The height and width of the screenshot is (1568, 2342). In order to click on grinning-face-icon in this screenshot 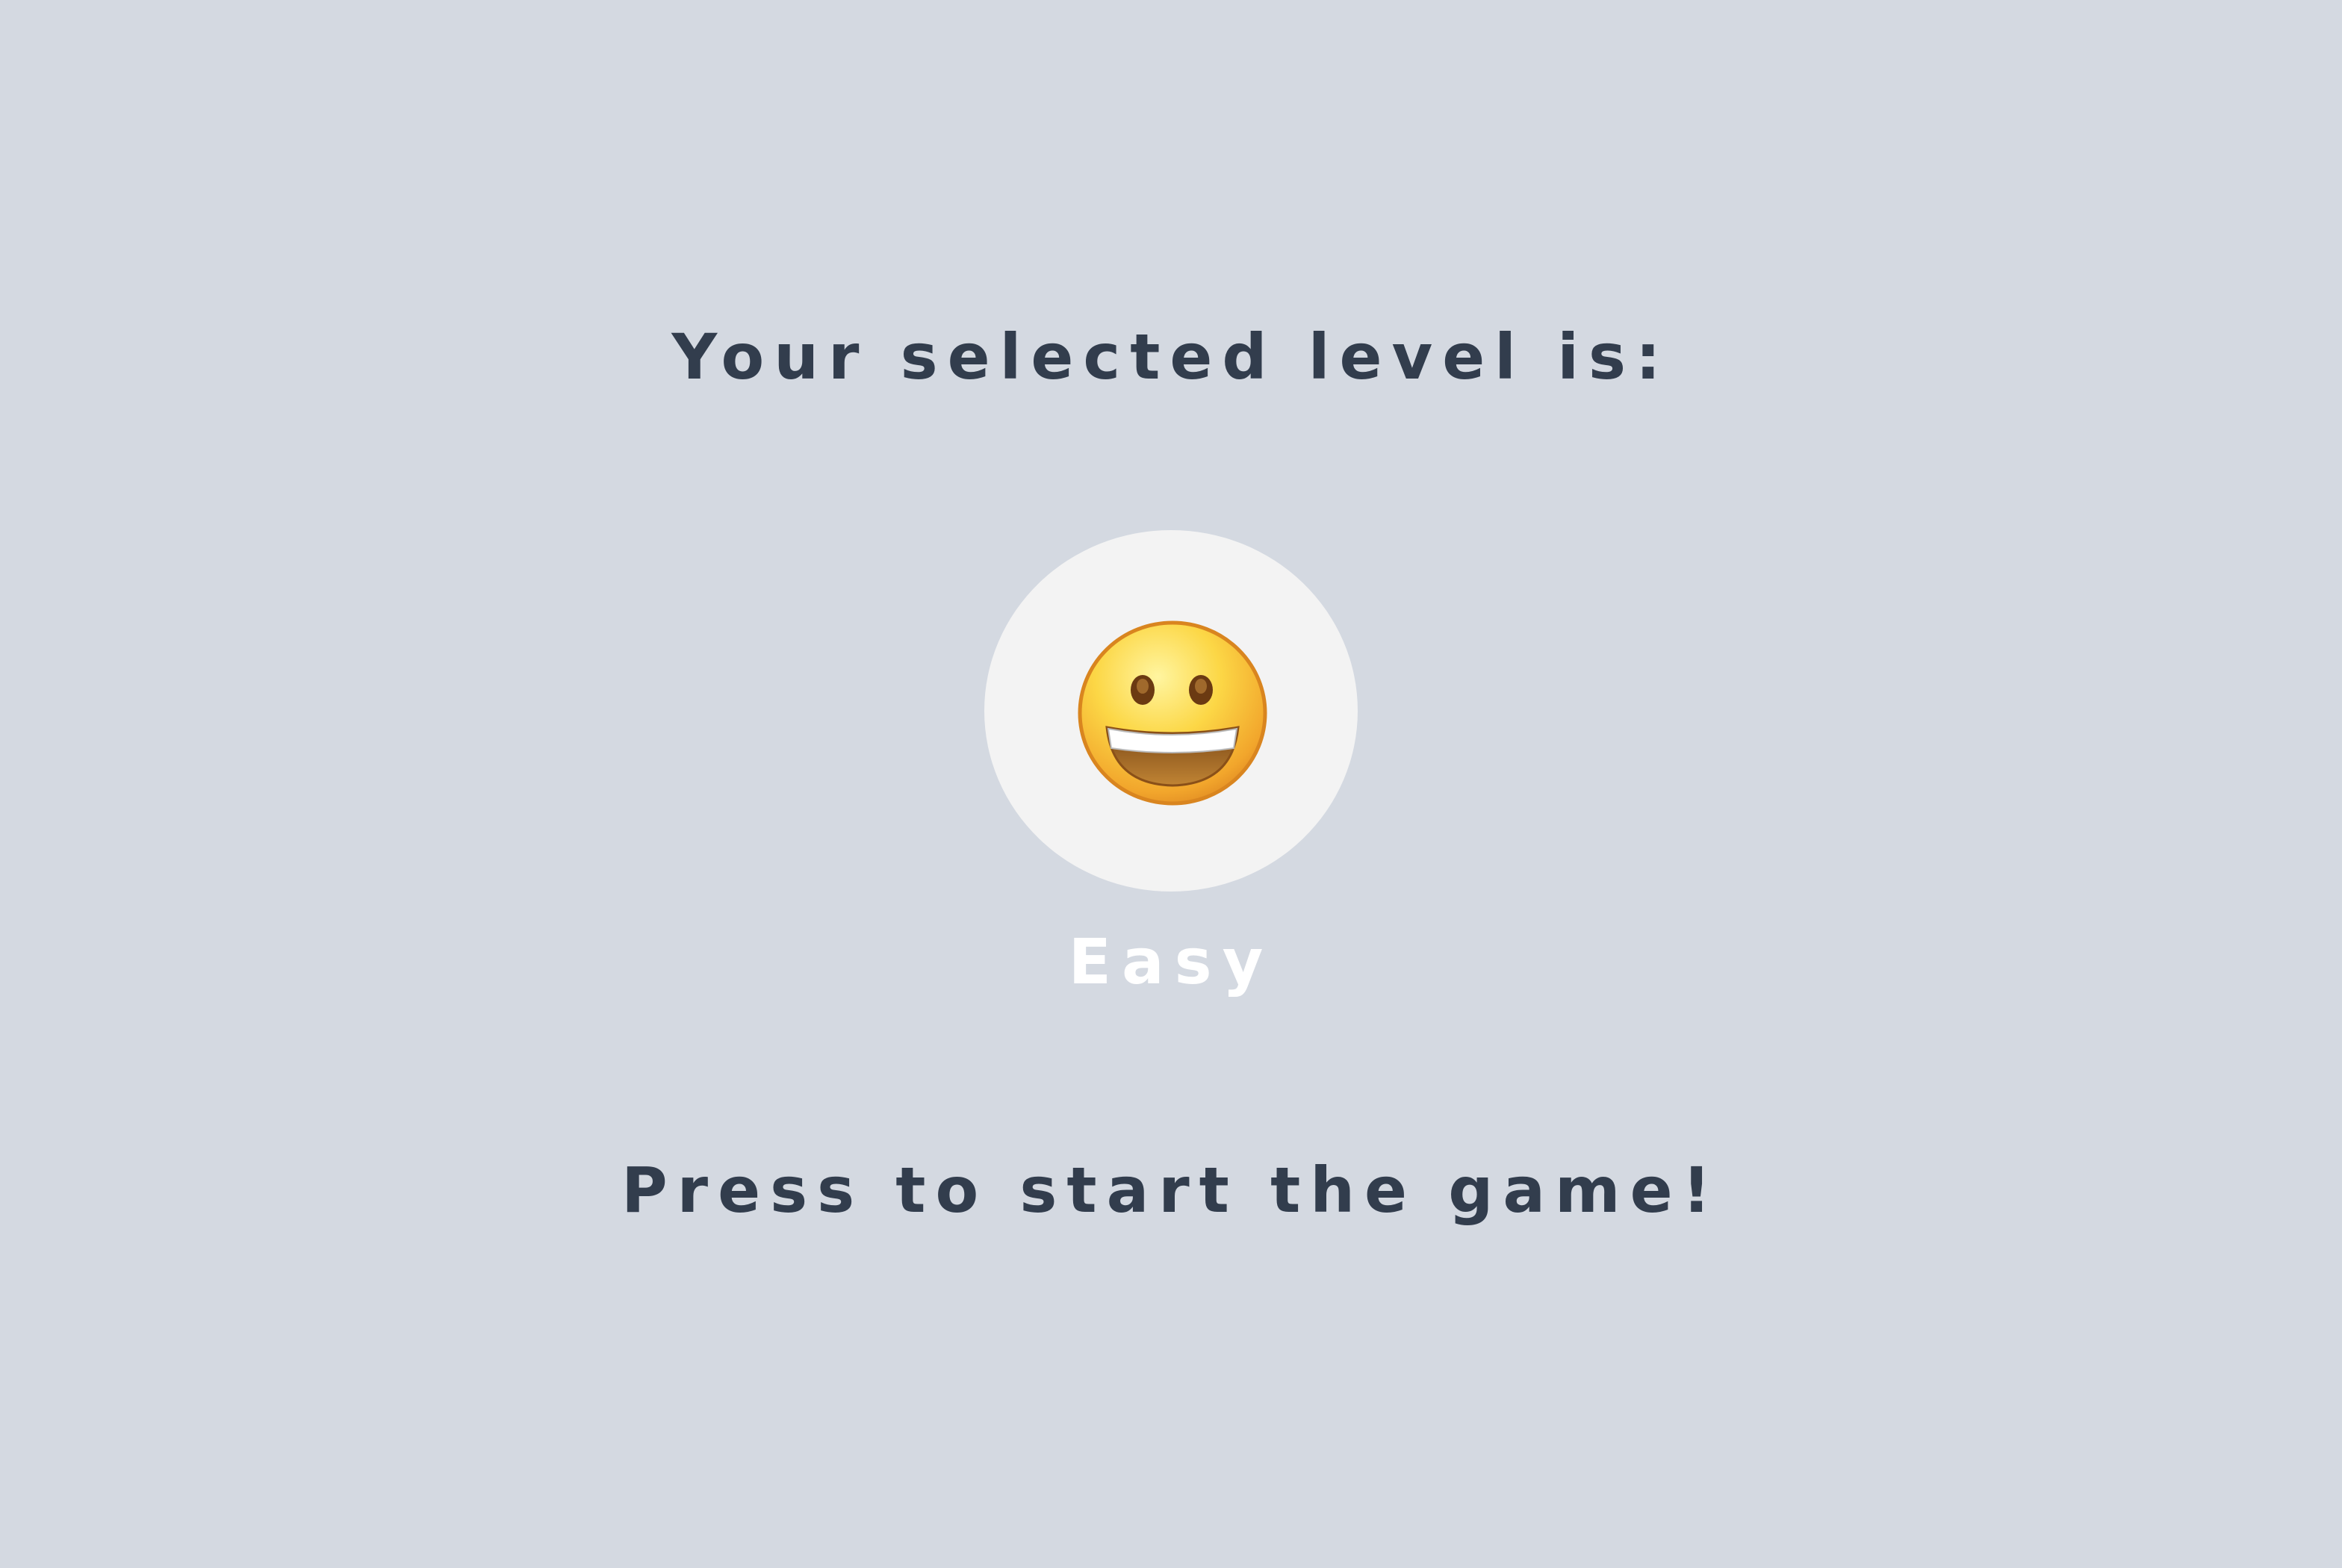, I will do `click(1172, 713)`.